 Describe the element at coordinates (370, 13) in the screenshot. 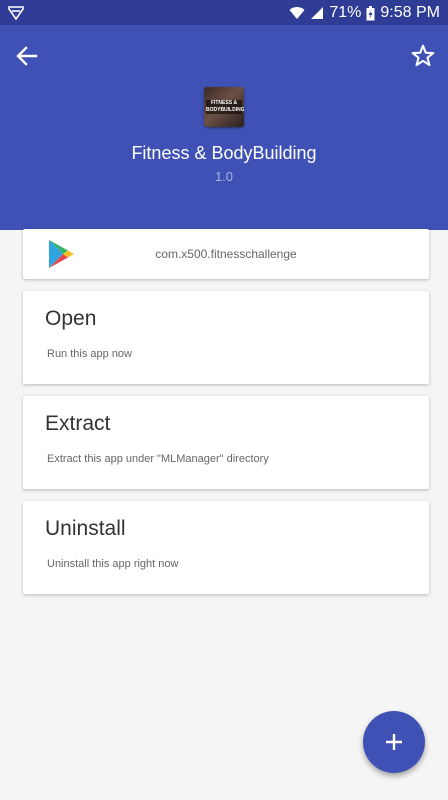

I see `battery-icon` at that location.